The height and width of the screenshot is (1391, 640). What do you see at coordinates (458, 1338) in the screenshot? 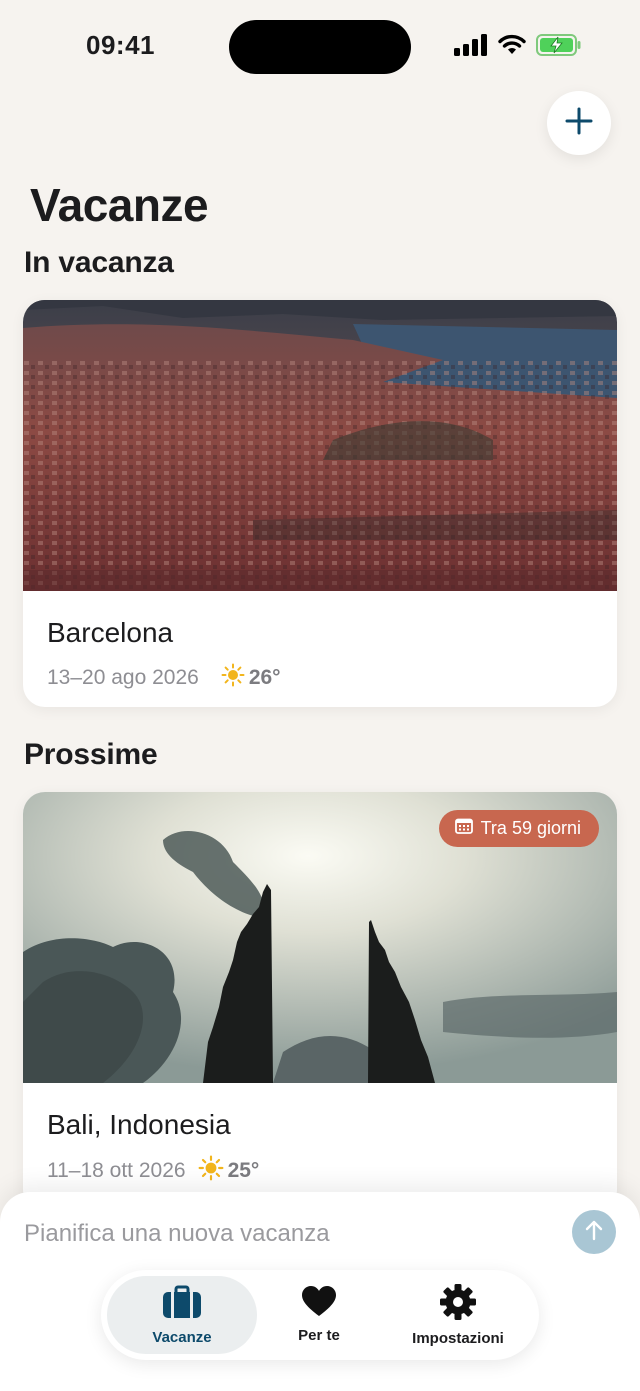
I see `tab-label: Impostazioni` at bounding box center [458, 1338].